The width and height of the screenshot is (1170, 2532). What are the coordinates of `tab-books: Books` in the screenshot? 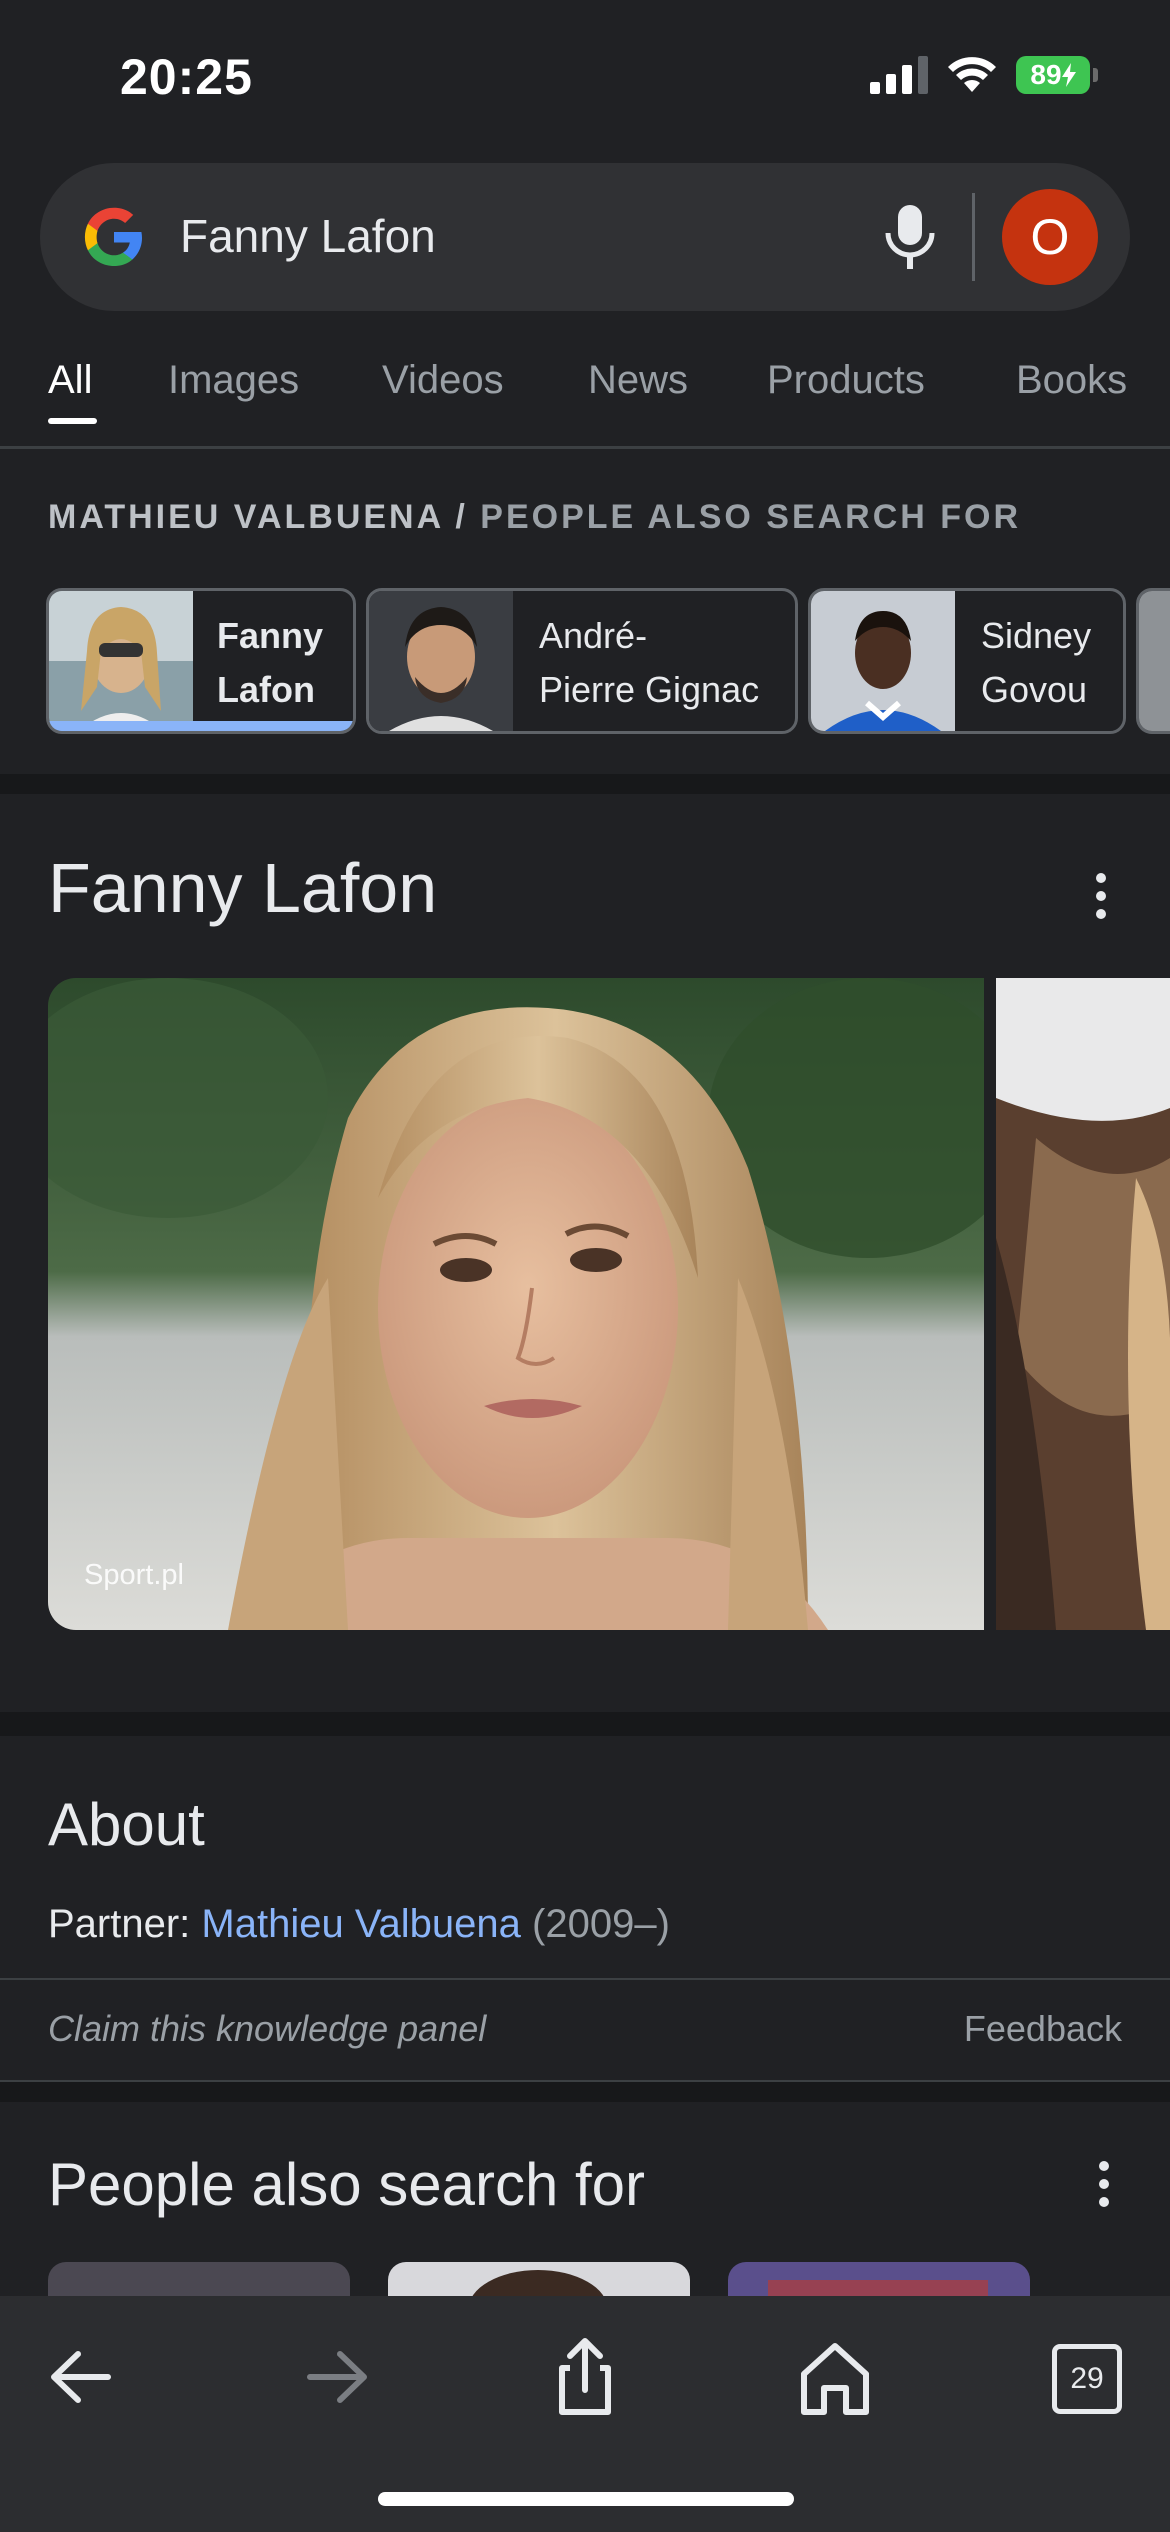 It's located at (1071, 380).